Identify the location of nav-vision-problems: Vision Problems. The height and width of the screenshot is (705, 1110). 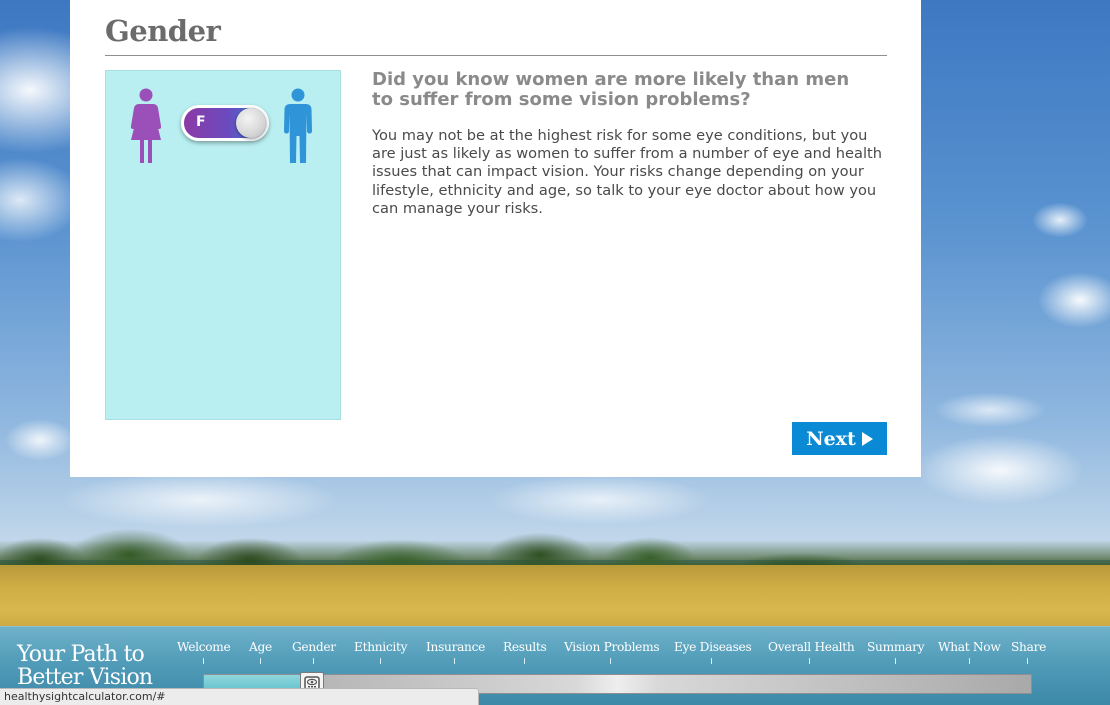
(612, 647).